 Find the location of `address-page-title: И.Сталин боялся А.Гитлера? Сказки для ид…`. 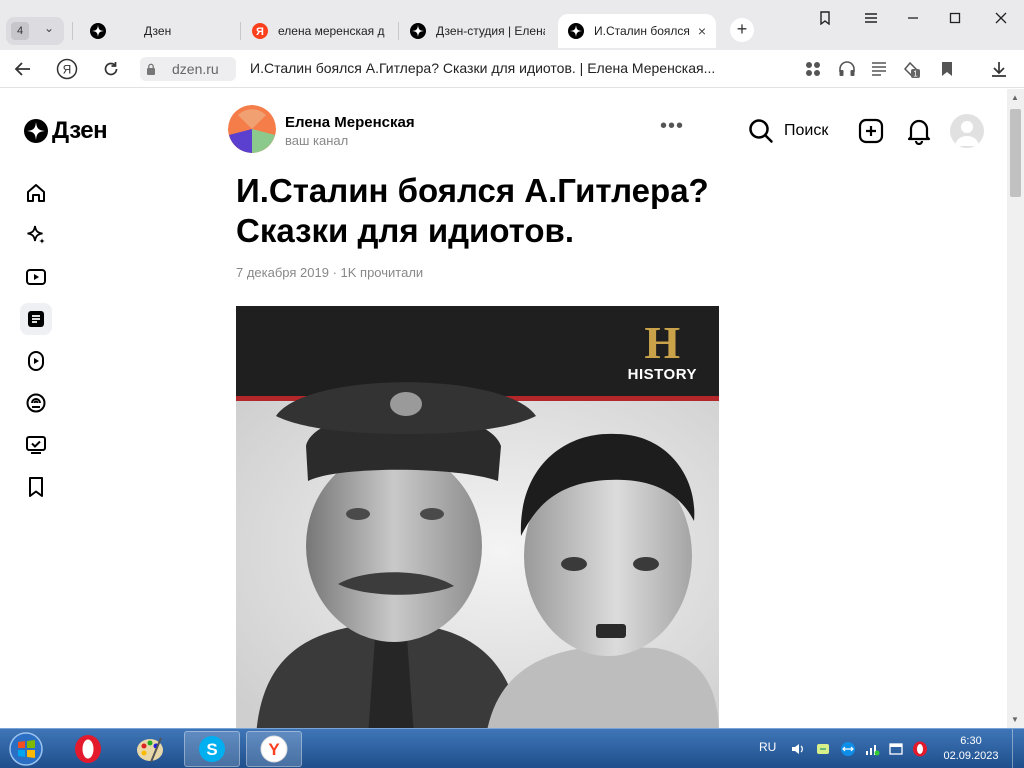

address-page-title: И.Сталин боялся А.Гитлера? Сказки для ид… is located at coordinates (482, 68).